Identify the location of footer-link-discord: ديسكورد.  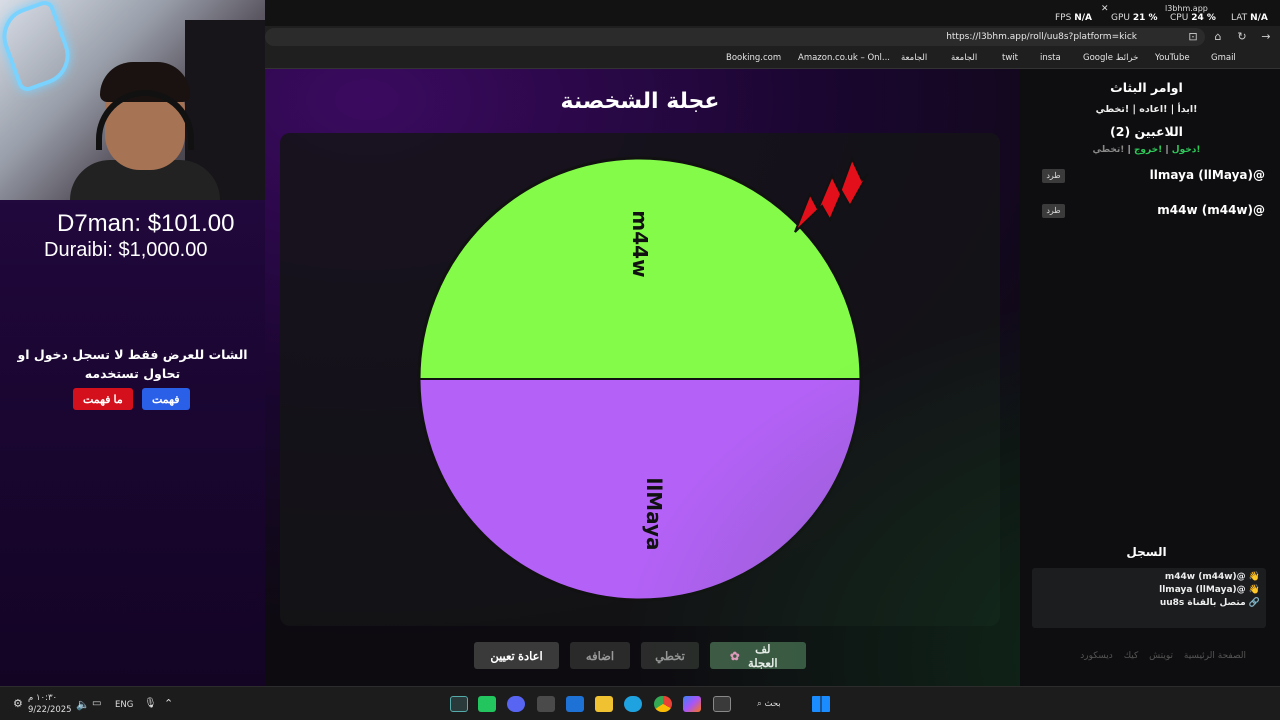
(1096, 656).